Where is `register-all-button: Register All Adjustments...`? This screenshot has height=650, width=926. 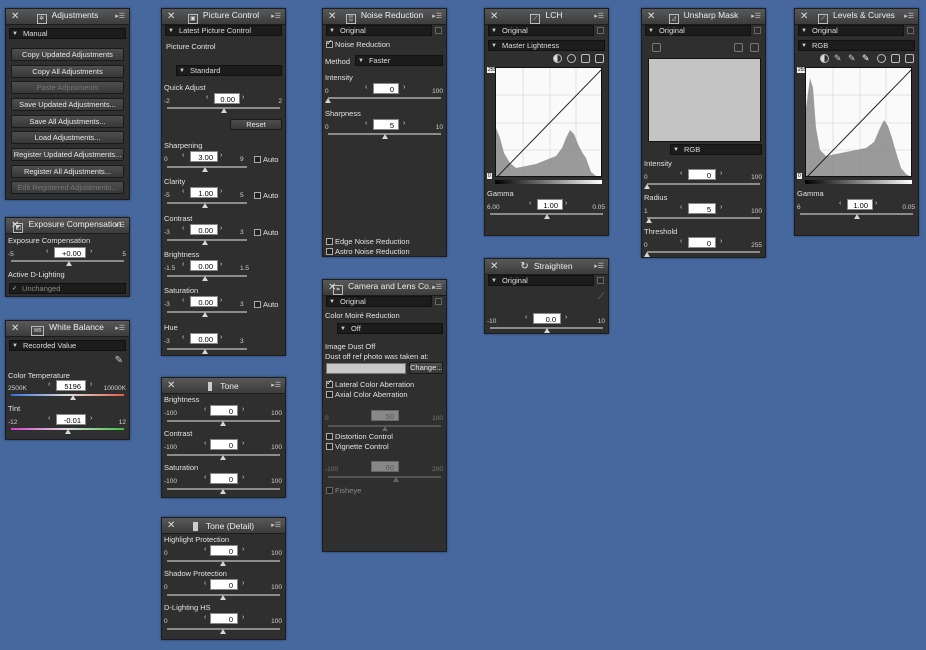
register-all-button: Register All Adjustments... is located at coordinates (67, 171).